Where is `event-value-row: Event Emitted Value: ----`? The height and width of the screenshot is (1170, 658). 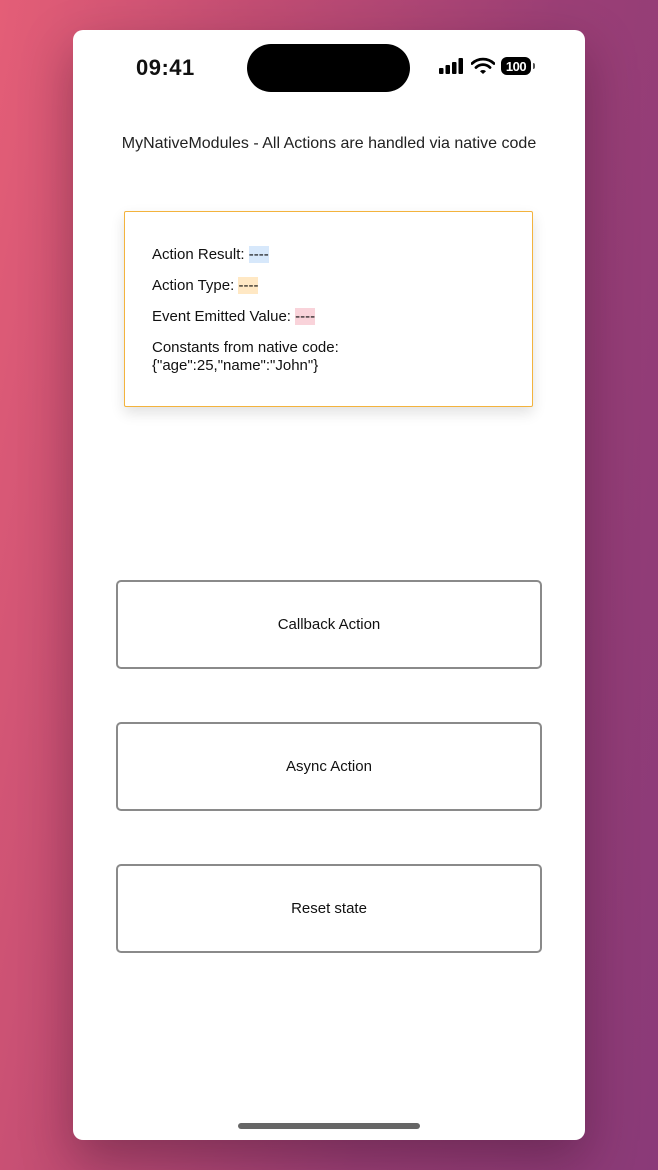 event-value-row: Event Emitted Value: ---- is located at coordinates (234, 317).